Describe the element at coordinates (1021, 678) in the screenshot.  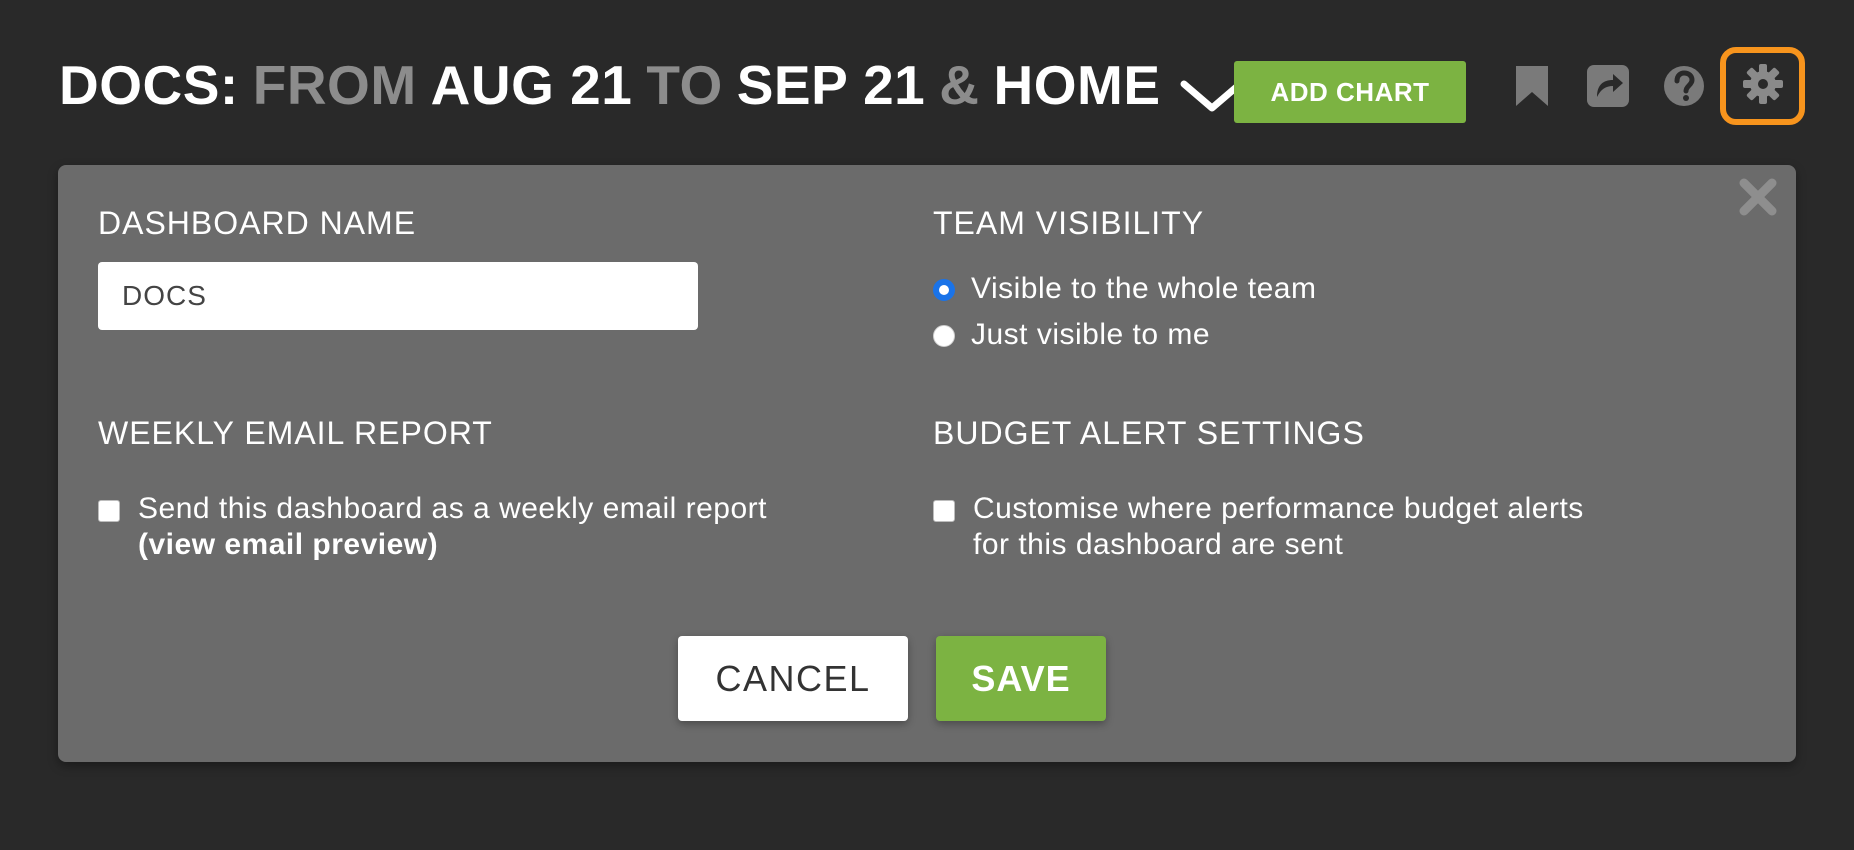
I see `save-button: SAVE` at that location.